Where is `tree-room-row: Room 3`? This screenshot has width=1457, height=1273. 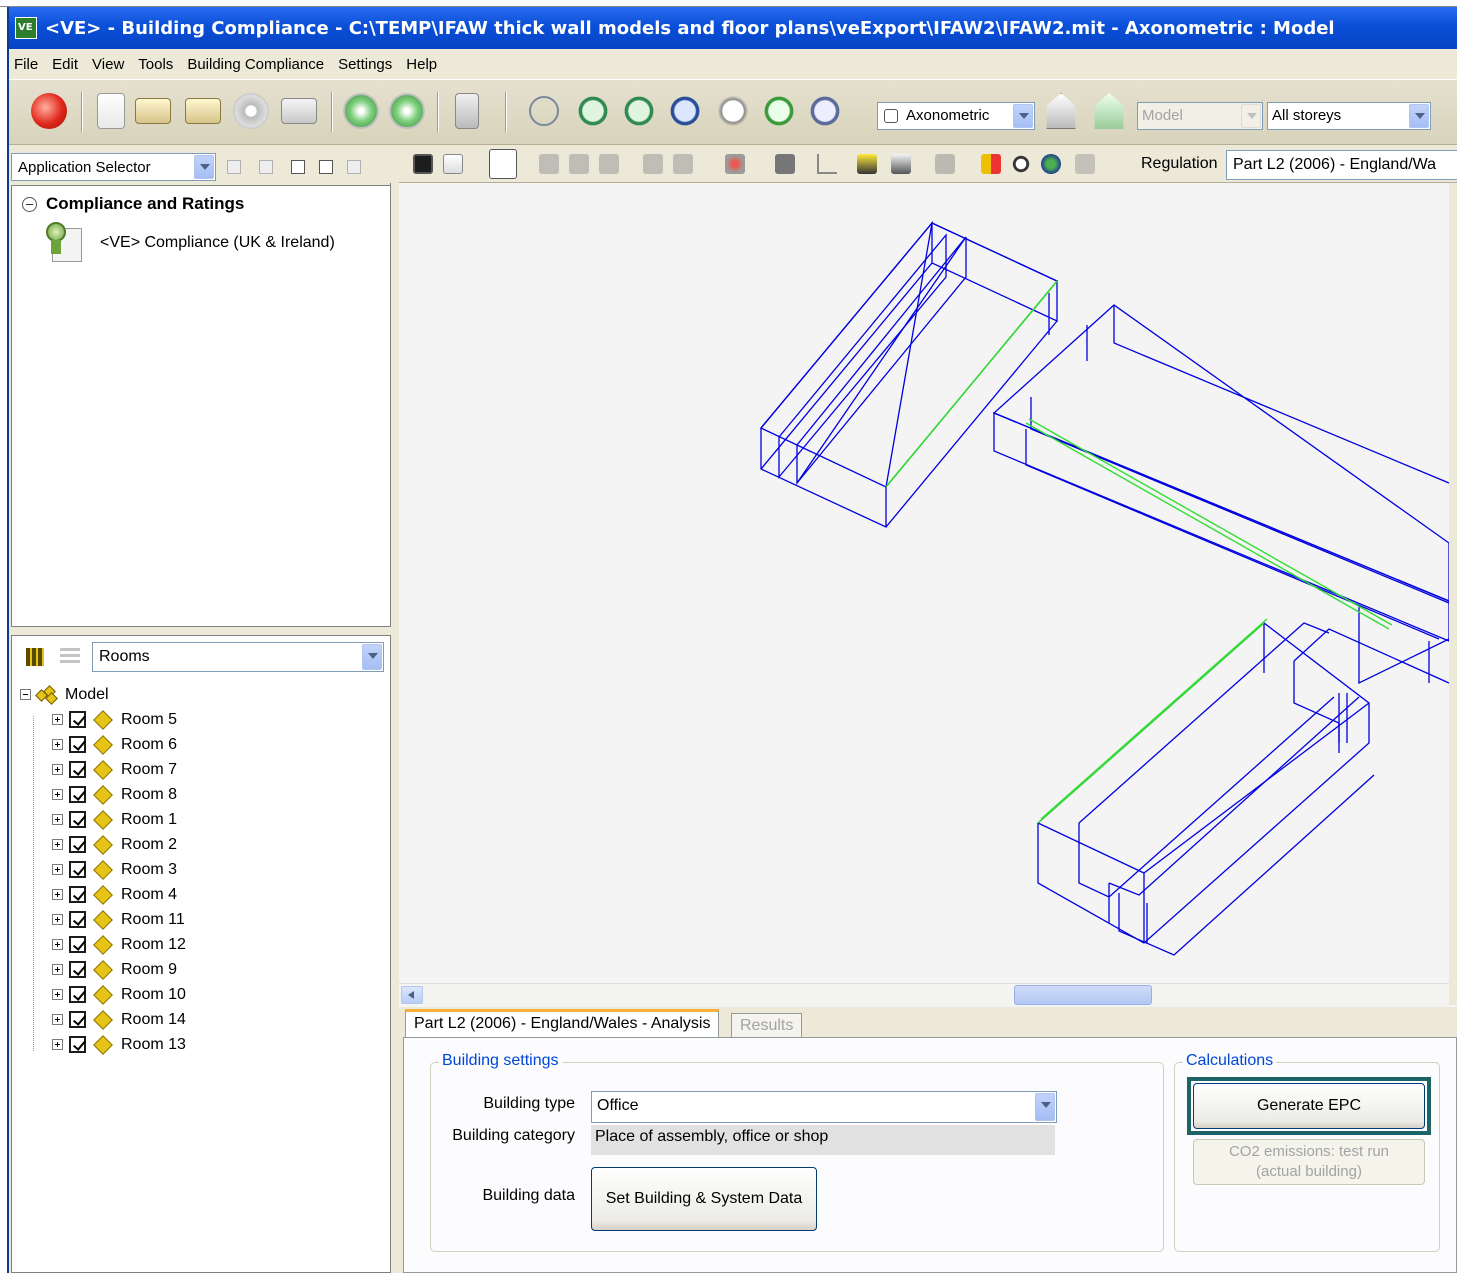
tree-room-row: Room 3 is located at coordinates (103, 869).